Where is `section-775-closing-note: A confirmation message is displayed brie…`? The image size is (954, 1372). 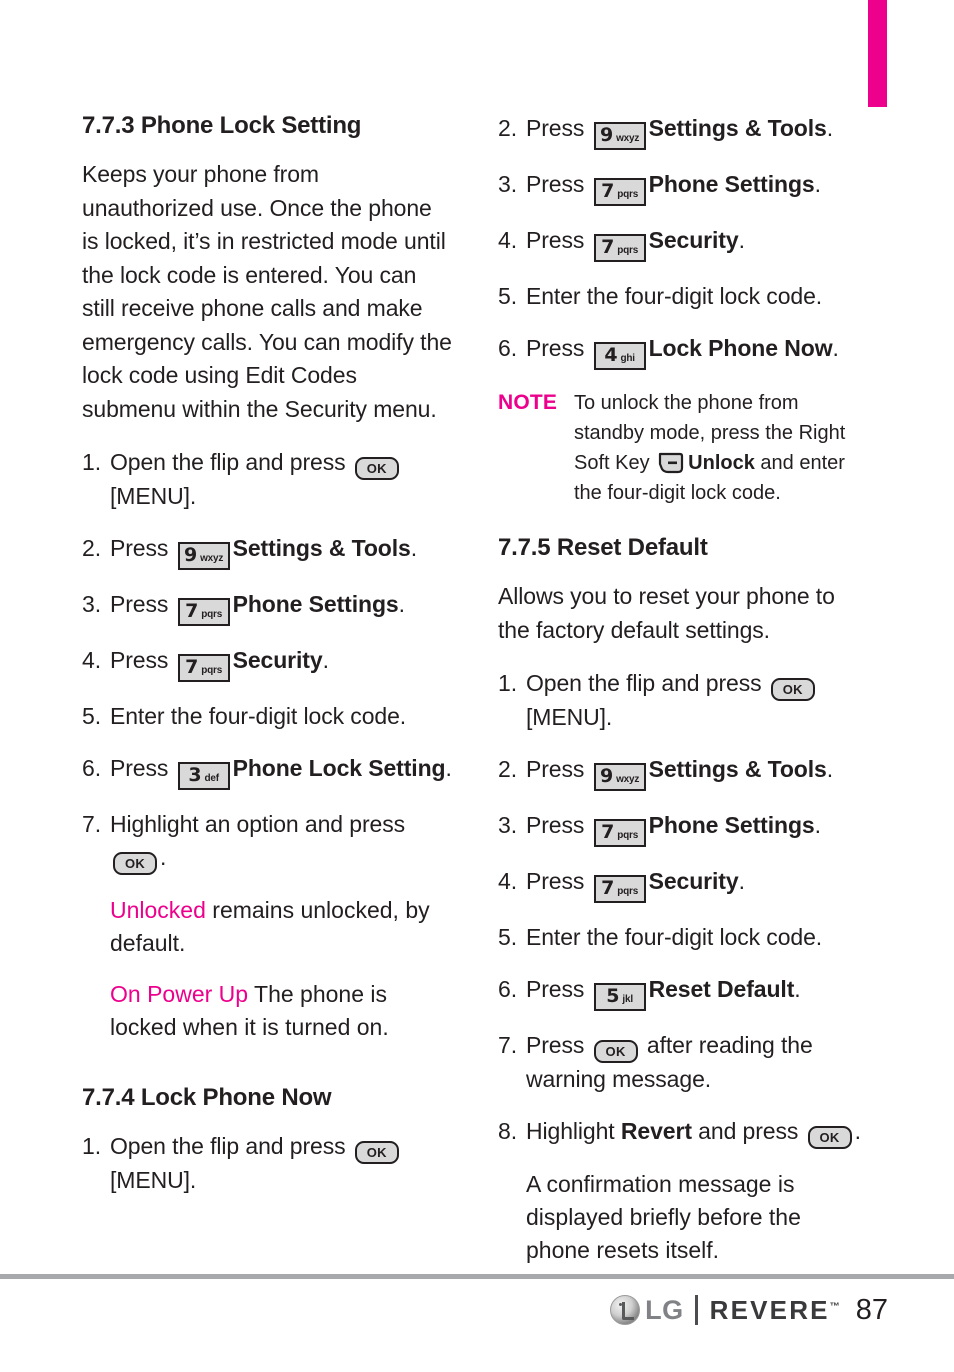 section-775-closing-note: A confirmation message is displayed brie… is located at coordinates (663, 1217).